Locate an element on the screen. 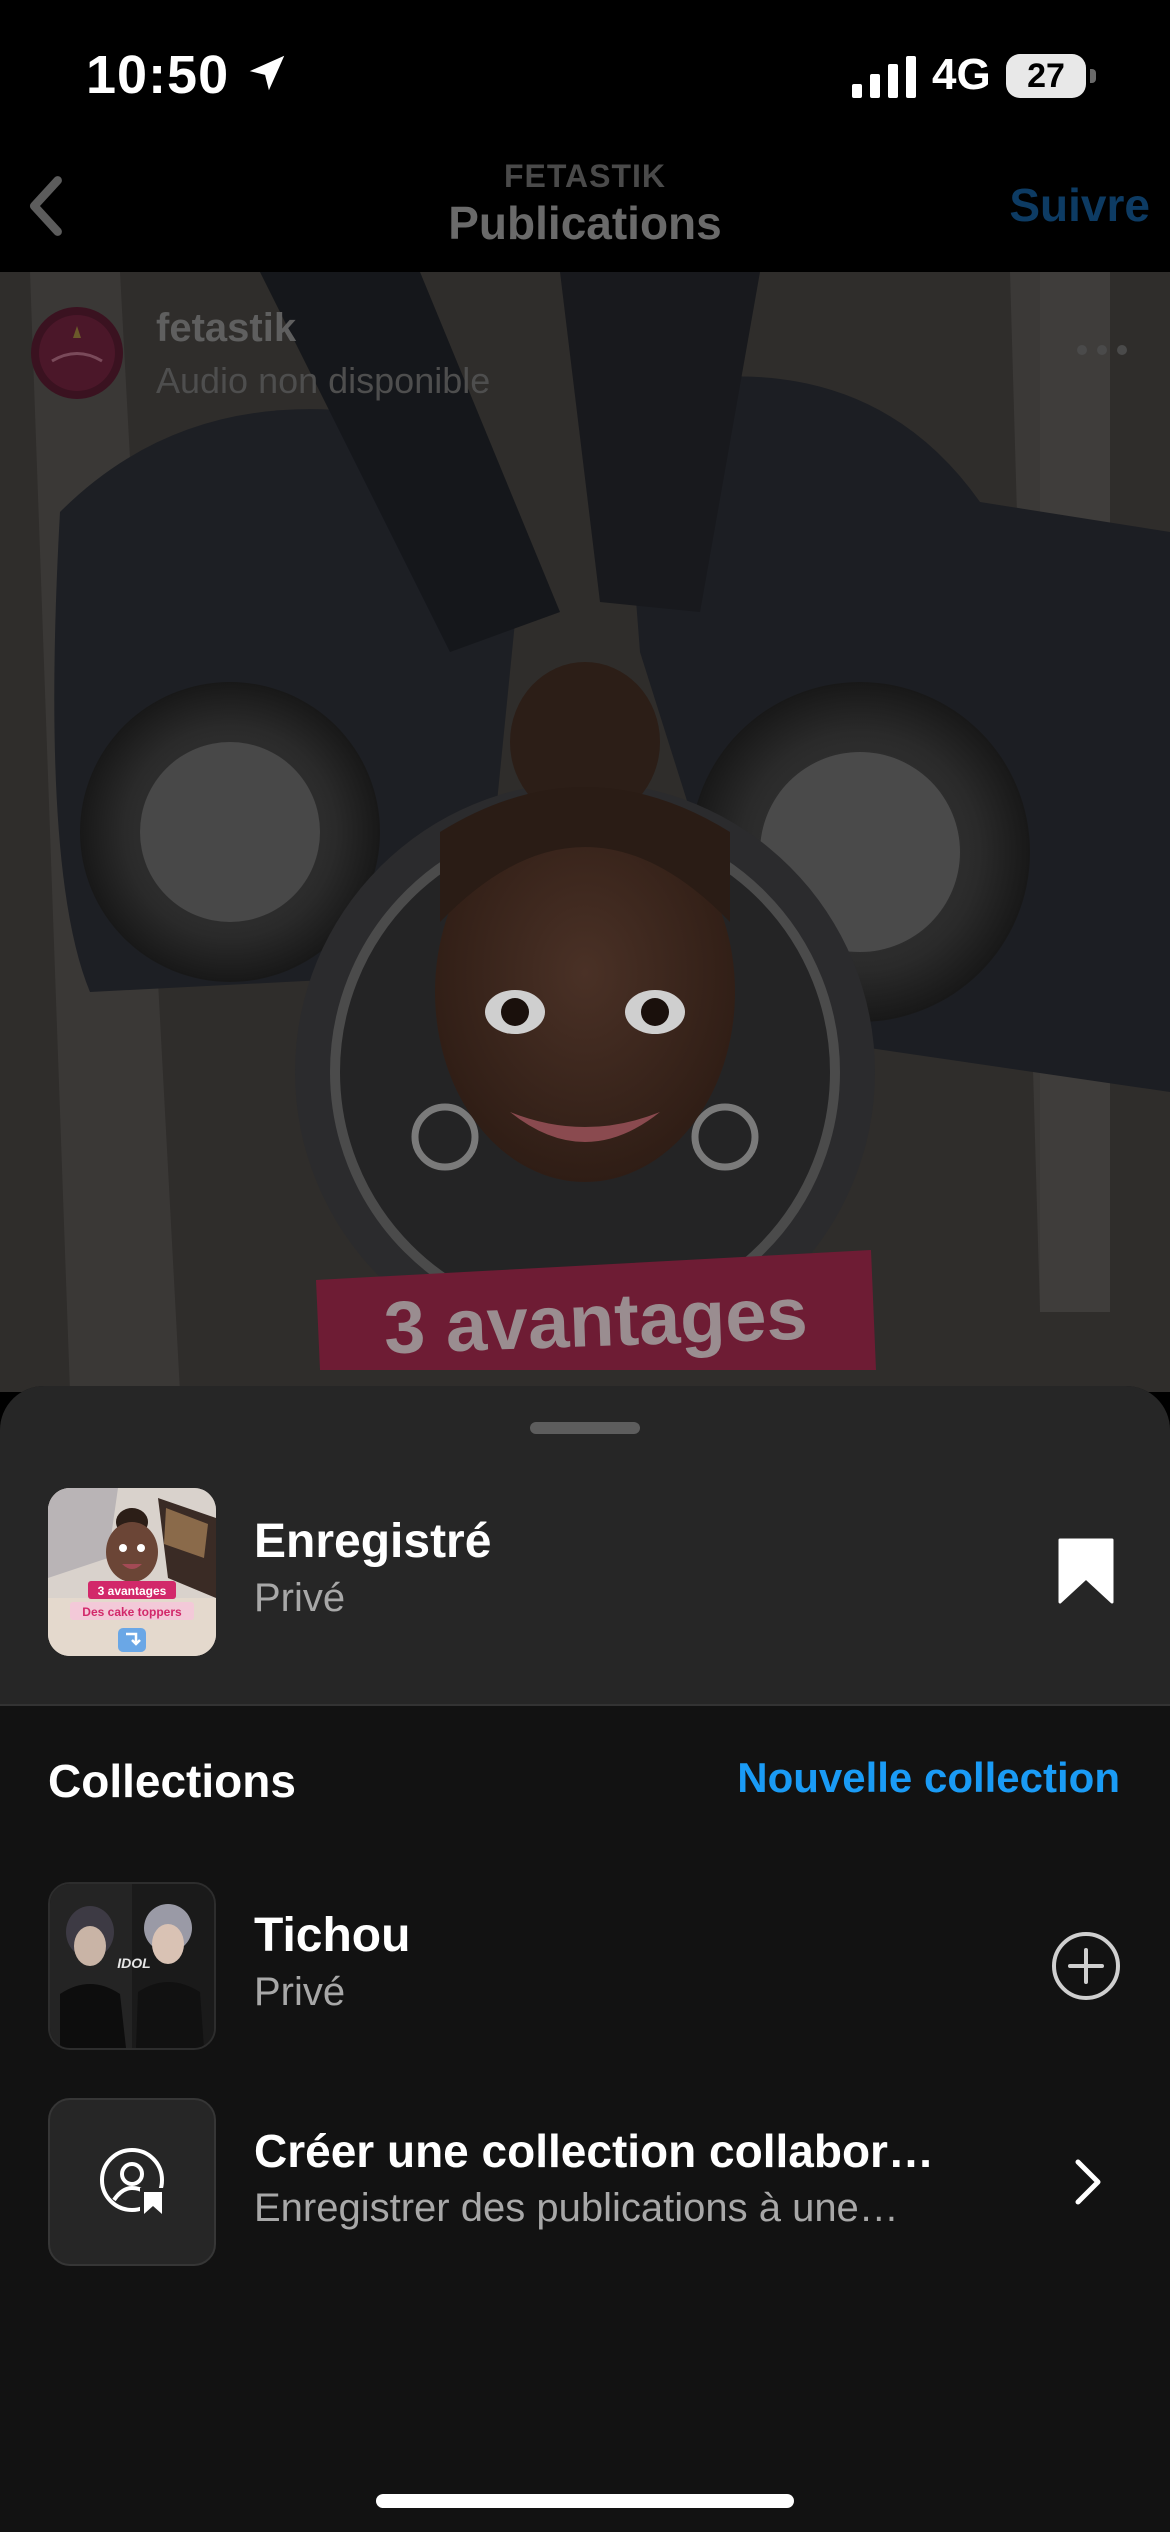 The height and width of the screenshot is (2532, 1170). saved-thumb-text-1: 3 avantages is located at coordinates (132, 1591).